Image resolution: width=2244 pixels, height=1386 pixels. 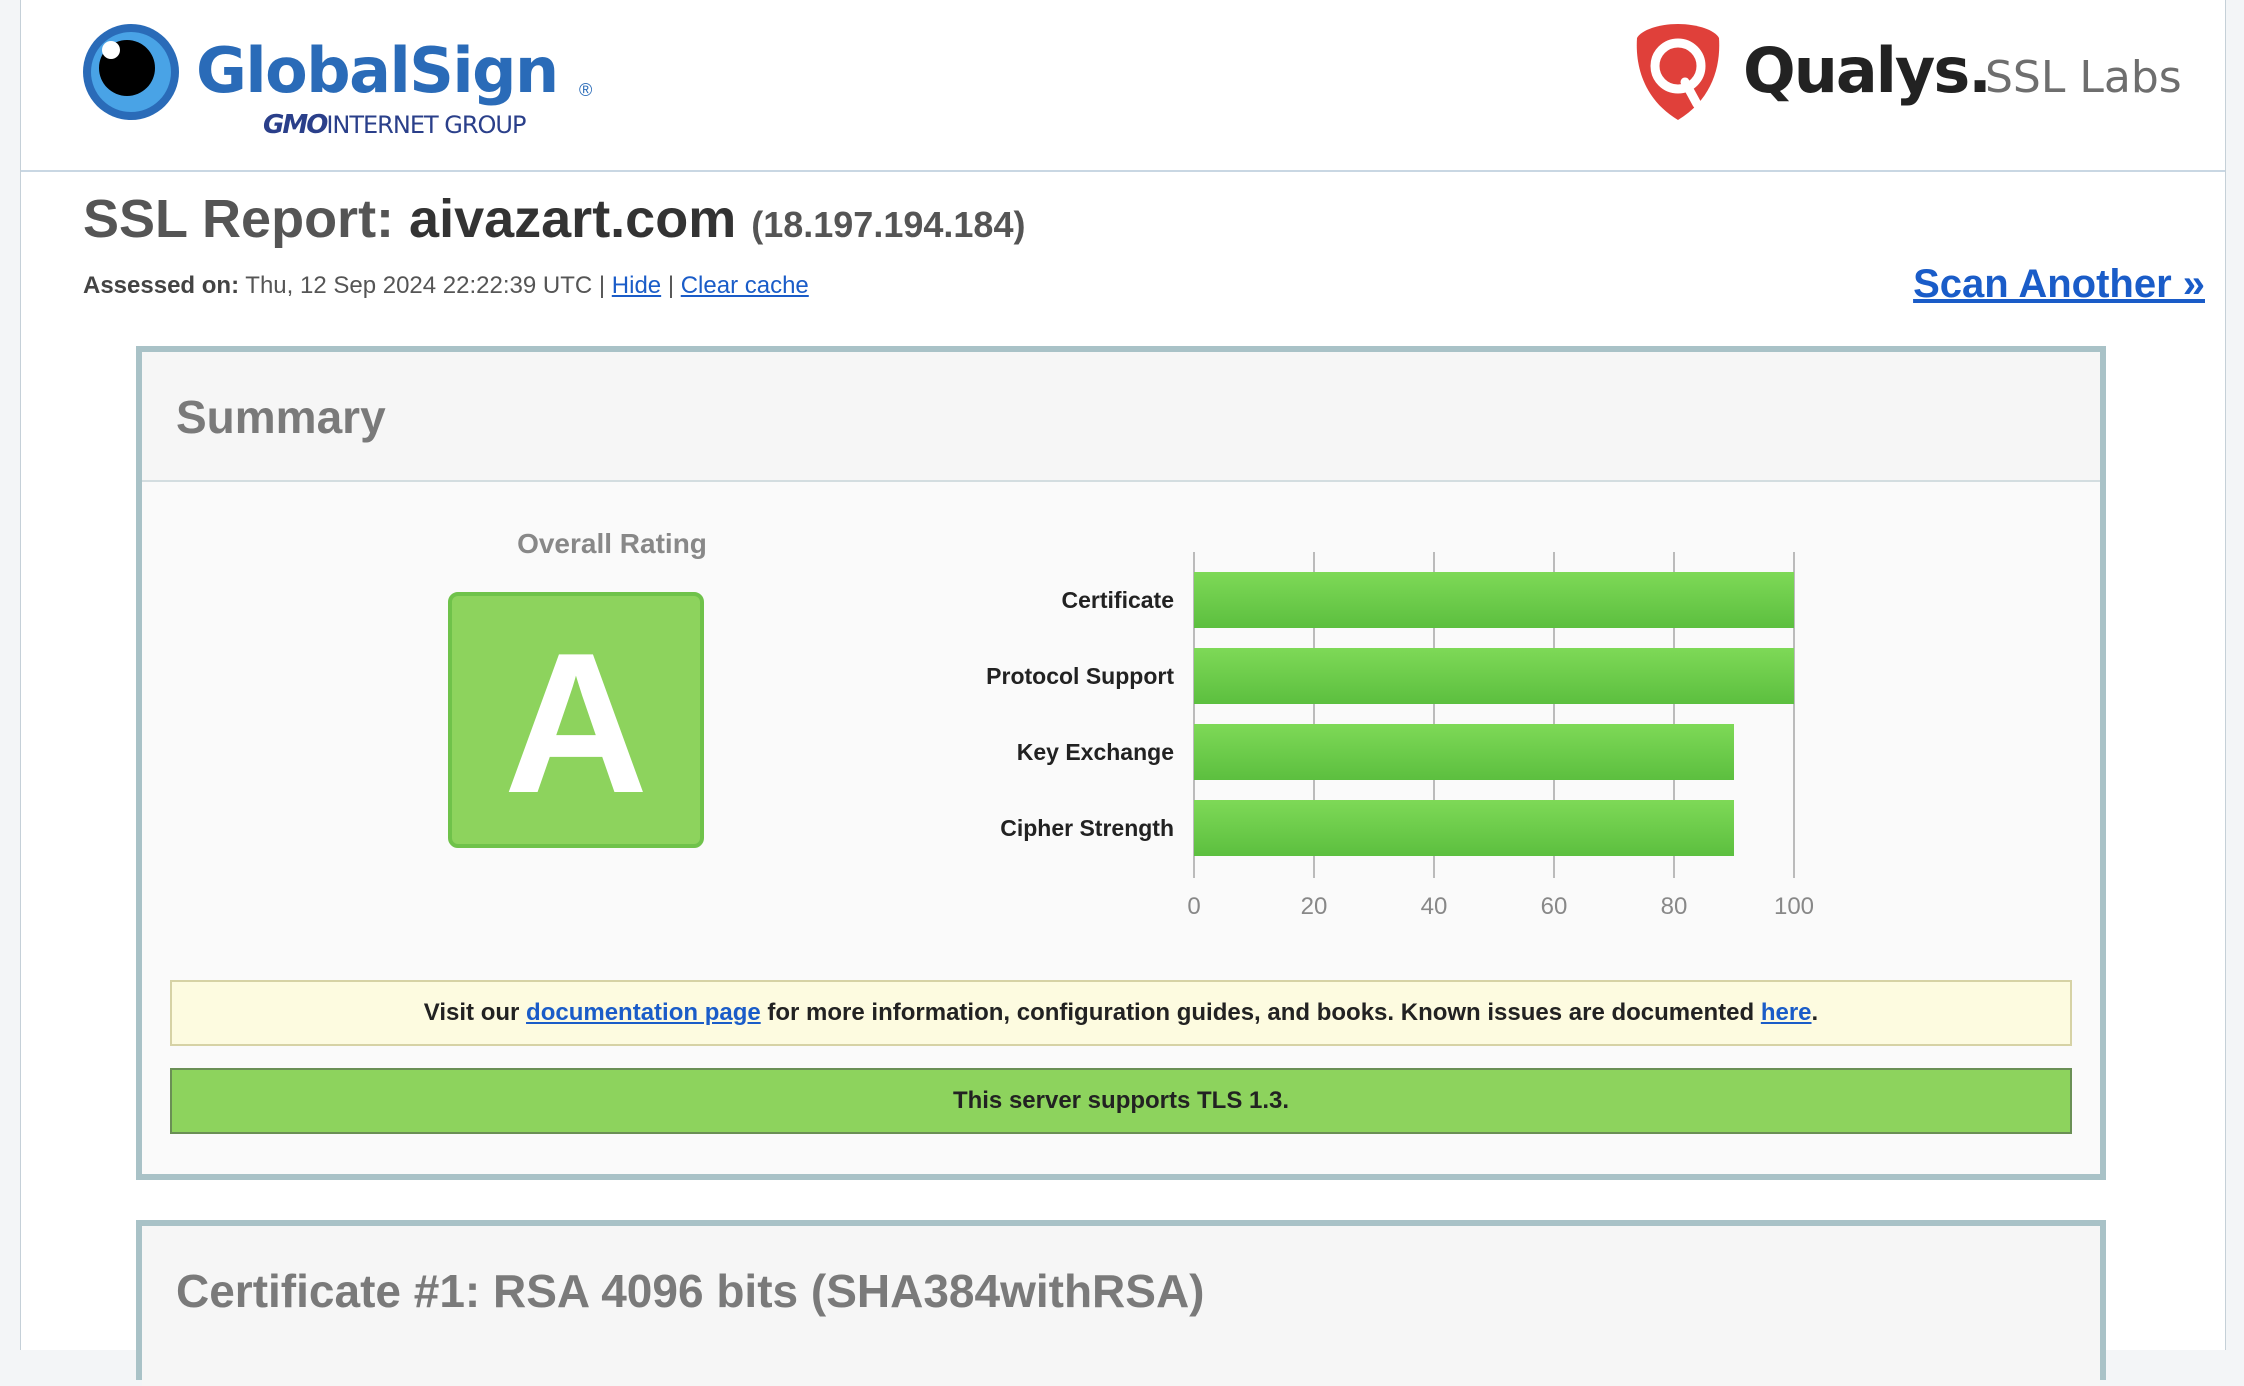 What do you see at coordinates (281, 417) in the screenshot?
I see `summary-title: Summary` at bounding box center [281, 417].